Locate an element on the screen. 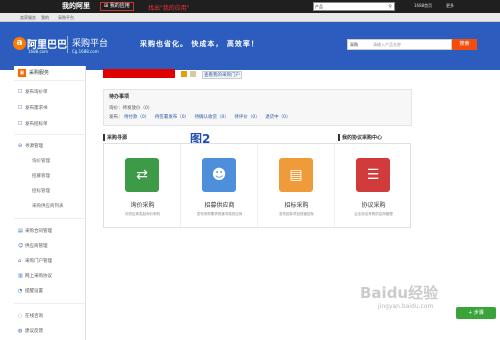  section-agreement-title: 我的协议采购中心 is located at coordinates (360, 137).